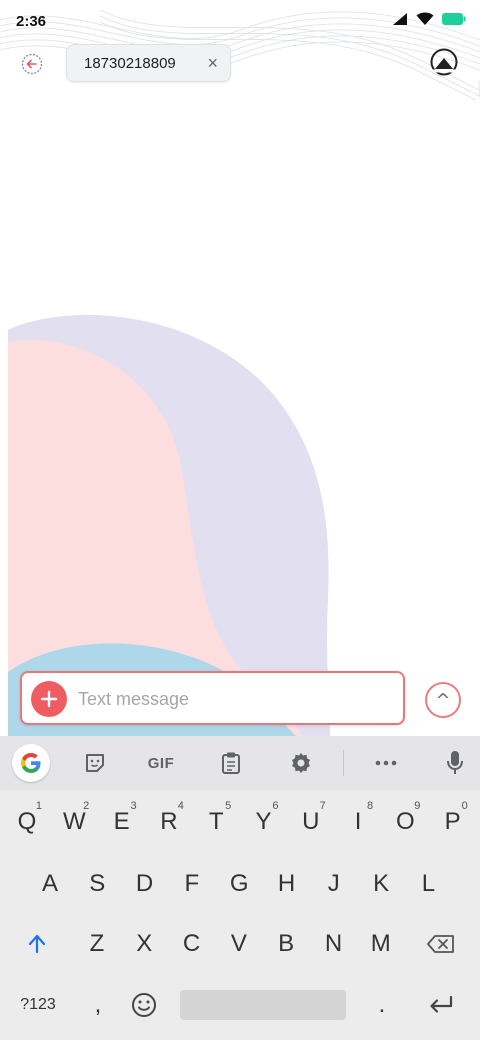 The image size is (480, 1040). I want to click on gear-icon, so click(301, 763).